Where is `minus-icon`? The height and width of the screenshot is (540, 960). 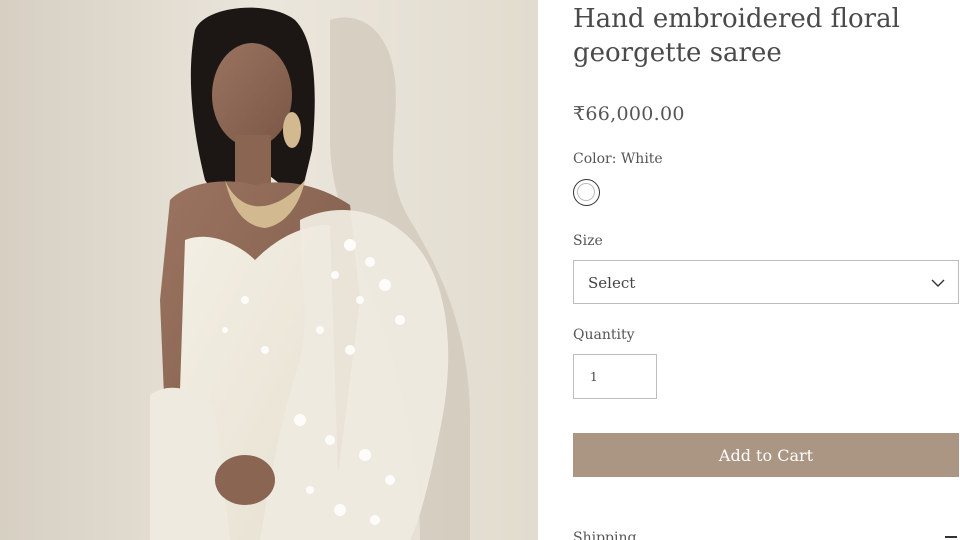
minus-icon is located at coordinates (951, 537).